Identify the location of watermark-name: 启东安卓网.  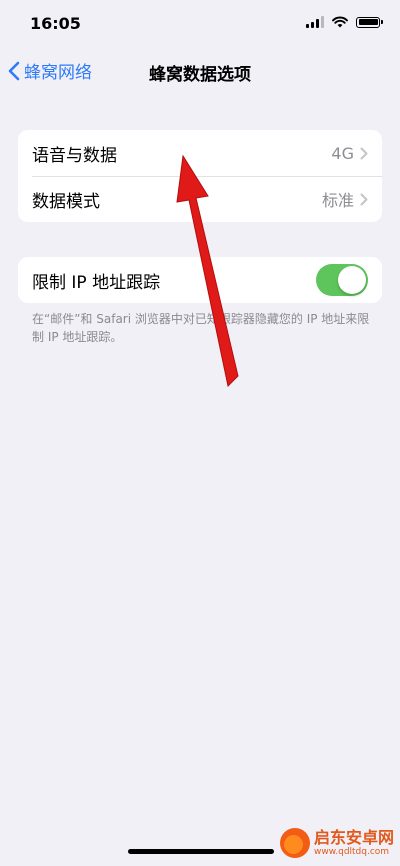
(353, 837).